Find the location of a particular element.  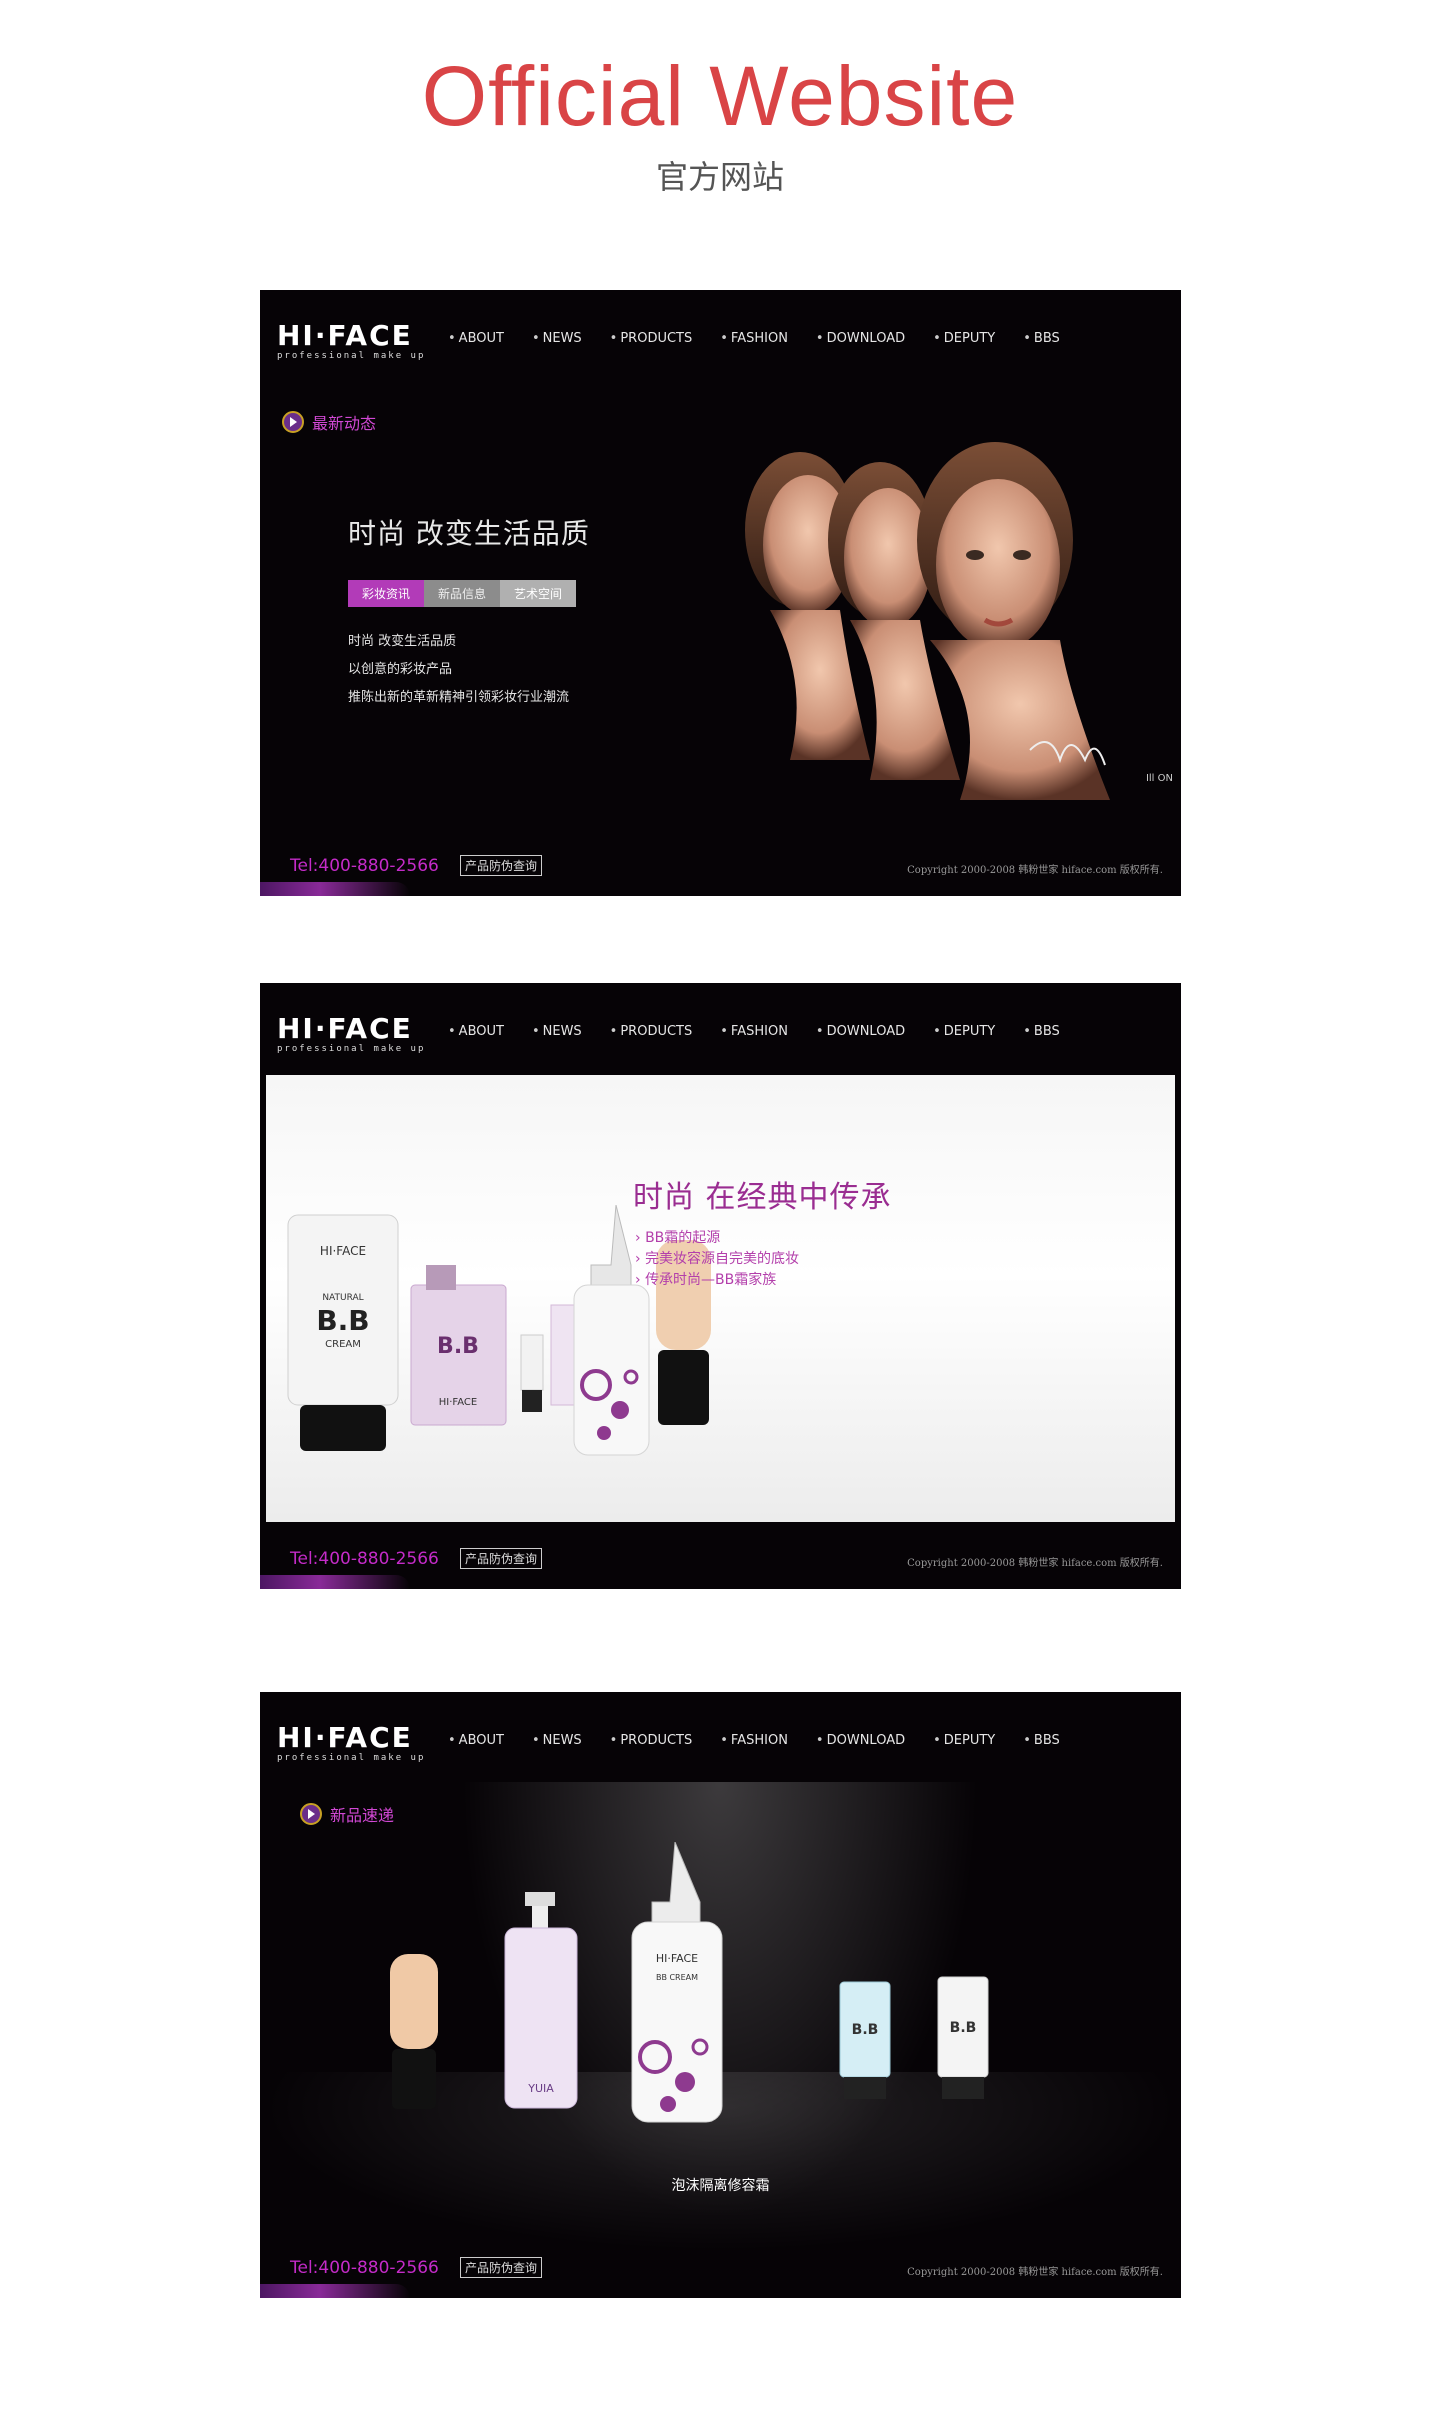

tab-new-products: 新品信息 is located at coordinates (462, 593).